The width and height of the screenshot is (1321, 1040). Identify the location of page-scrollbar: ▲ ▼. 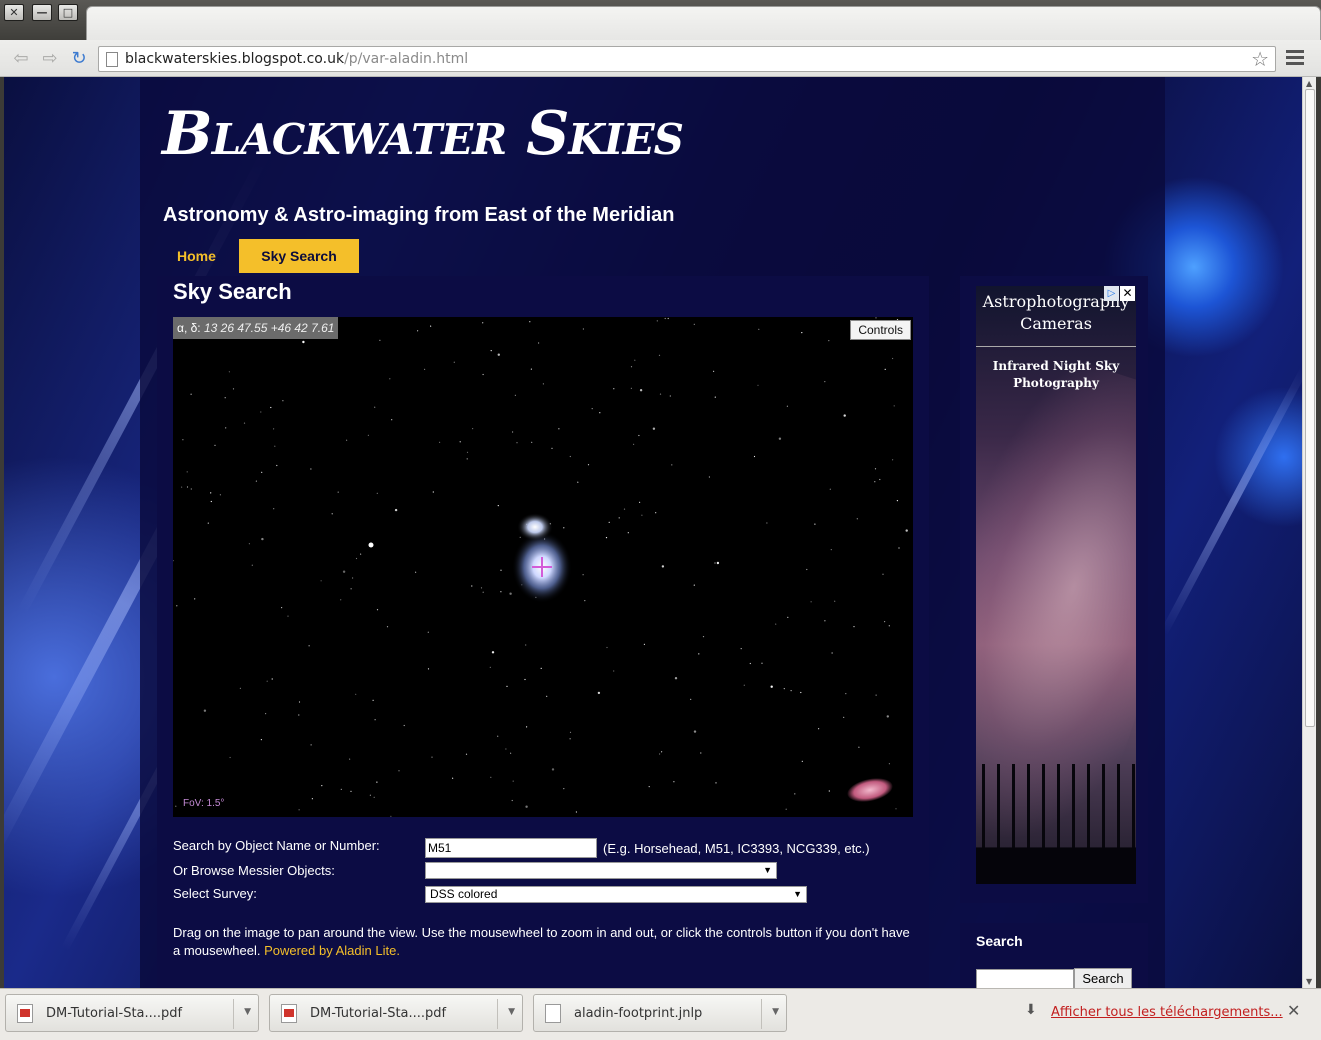
(1309, 532).